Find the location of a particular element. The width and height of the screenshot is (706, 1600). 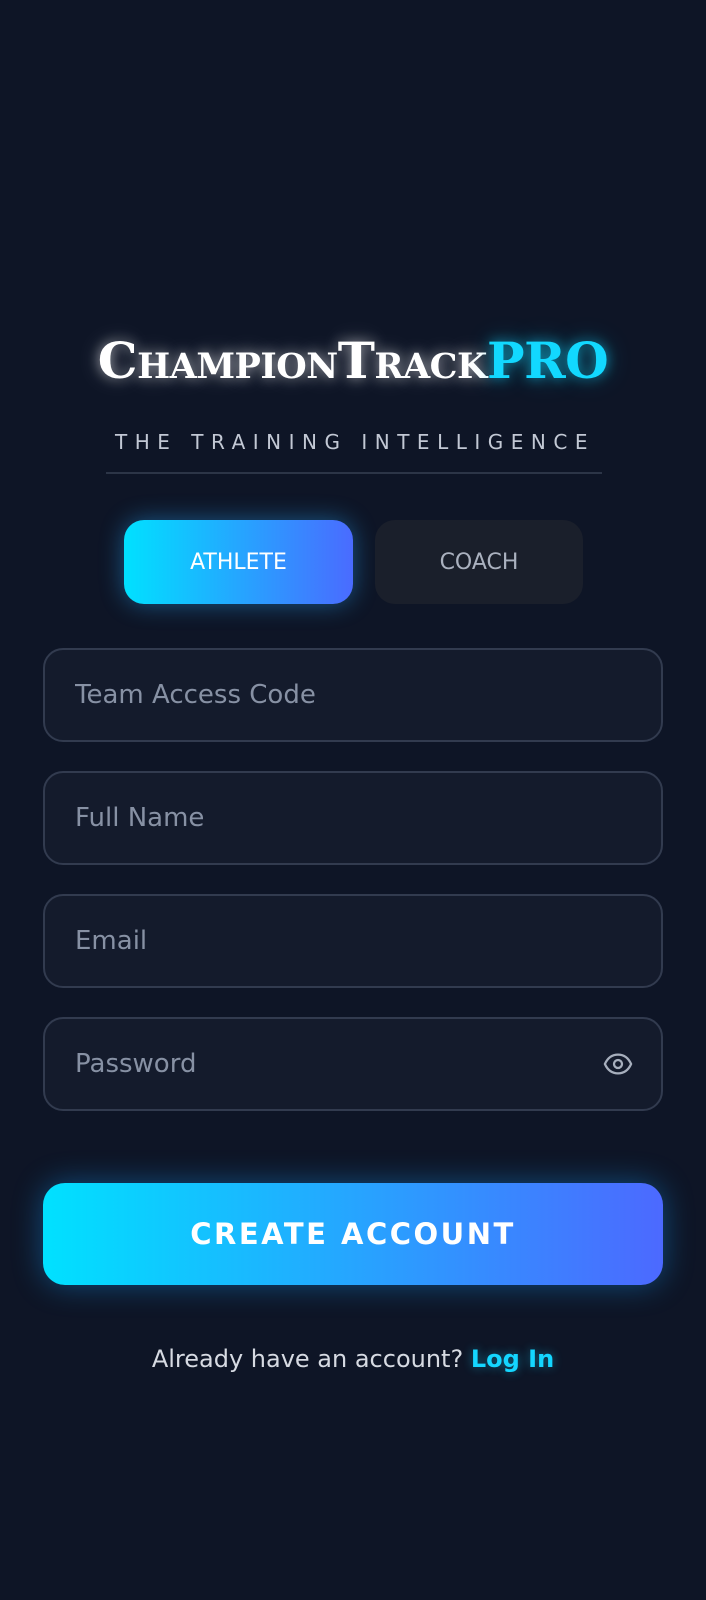

app-logo: ChampionTrackPRO is located at coordinates (353, 361).